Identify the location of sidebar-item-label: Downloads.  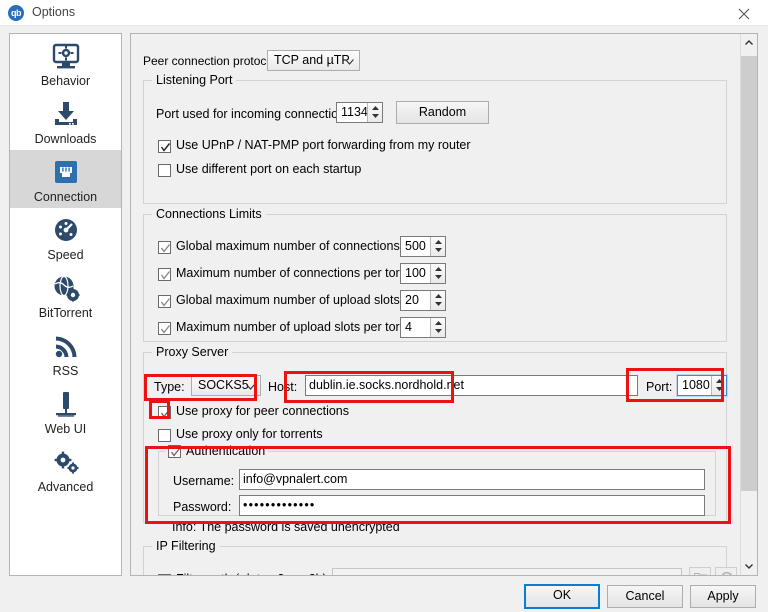
(65, 139).